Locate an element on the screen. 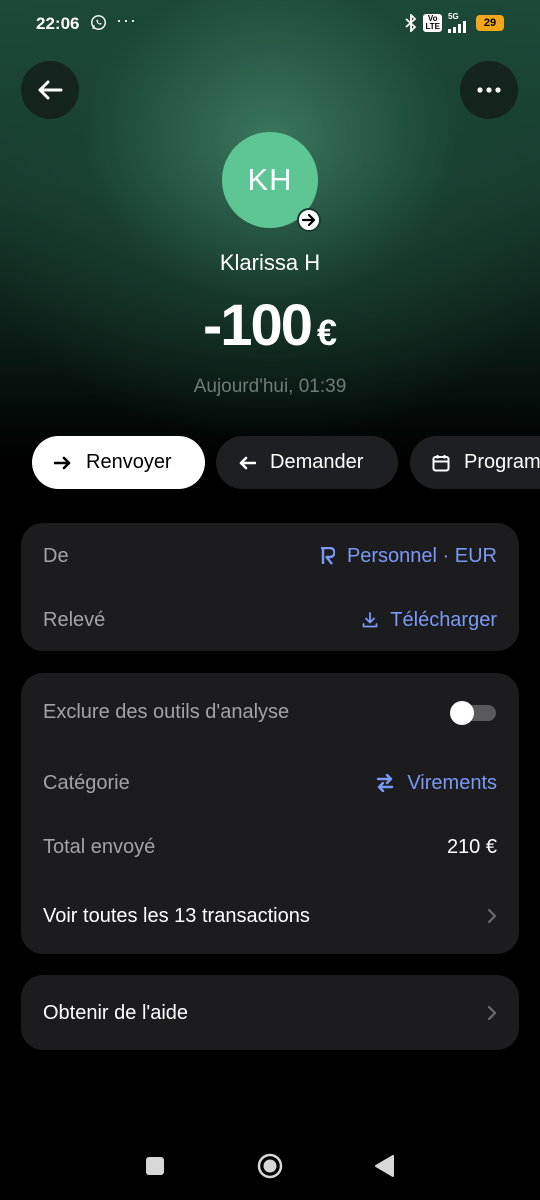  statement-label: Relevé is located at coordinates (74, 619).